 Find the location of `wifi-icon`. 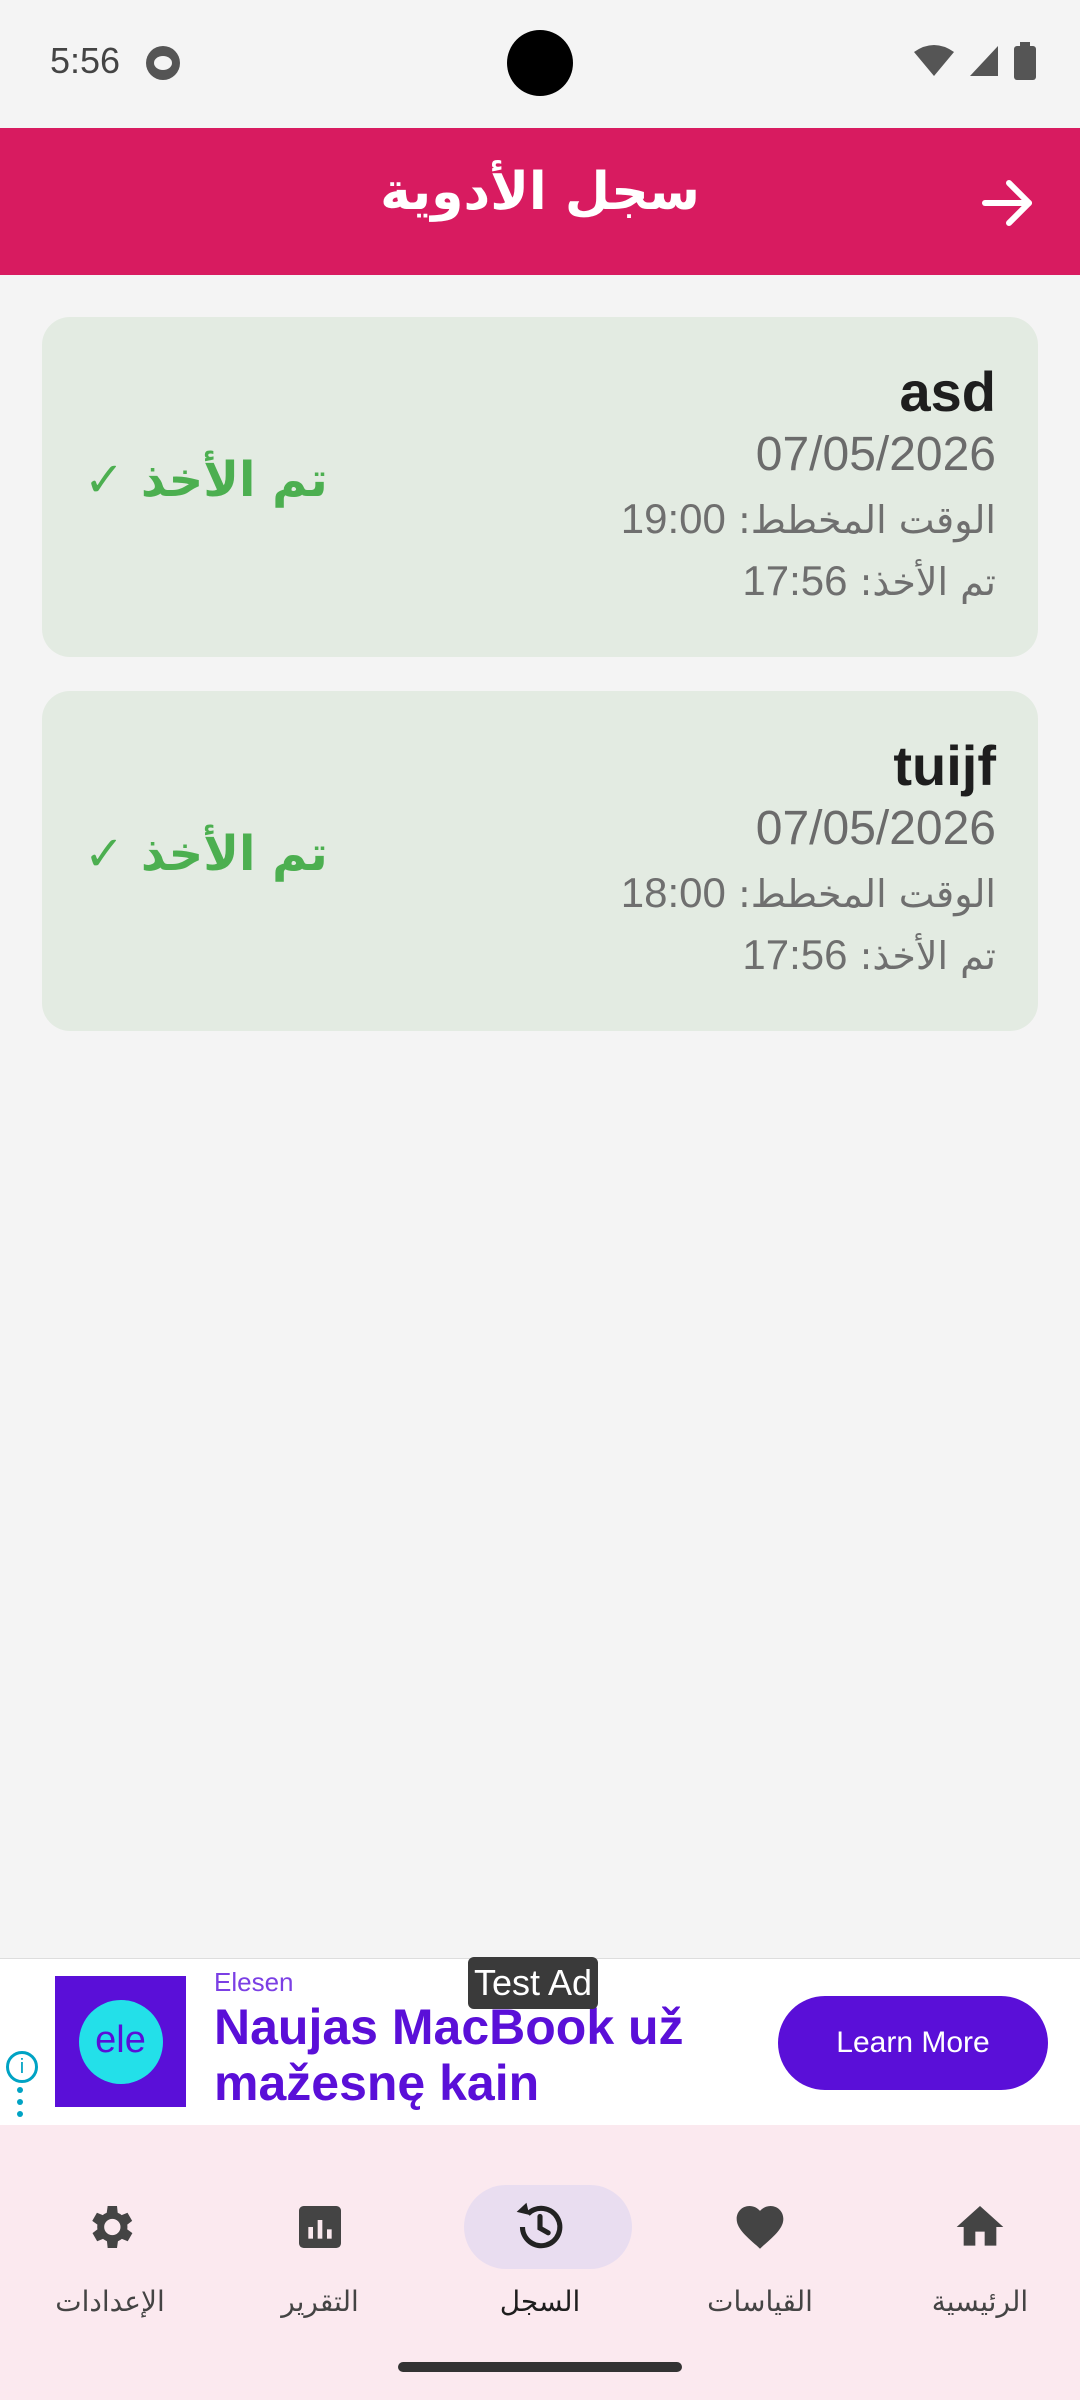

wifi-icon is located at coordinates (934, 60).